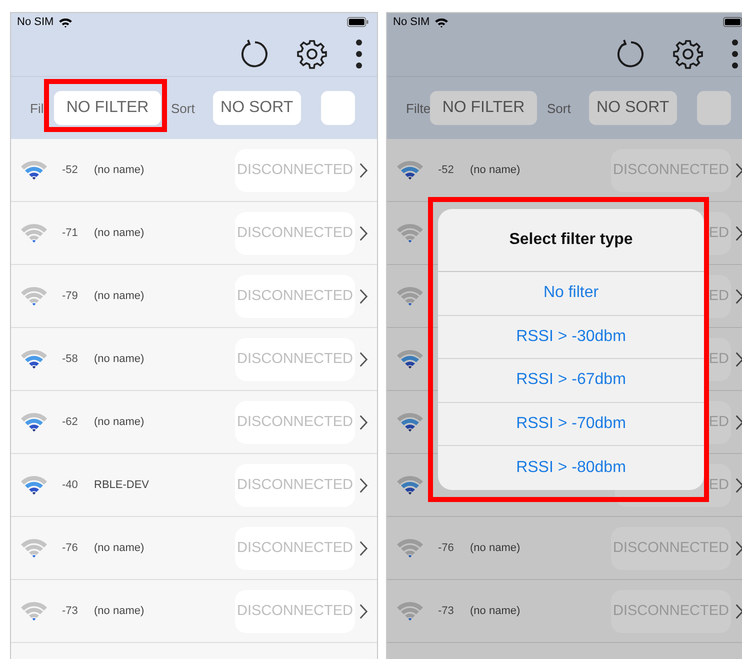  What do you see at coordinates (70, 485) in the screenshot?
I see `rssi-value: -40` at bounding box center [70, 485].